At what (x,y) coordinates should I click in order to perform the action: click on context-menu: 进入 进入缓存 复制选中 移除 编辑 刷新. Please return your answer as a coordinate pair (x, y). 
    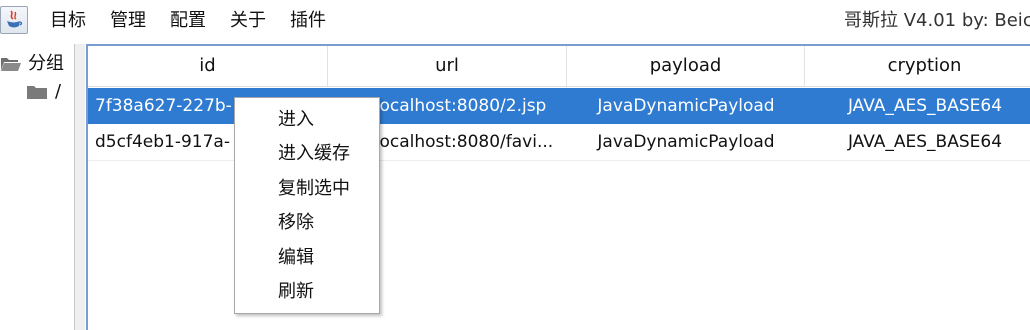
    Looking at the image, I should click on (307, 205).